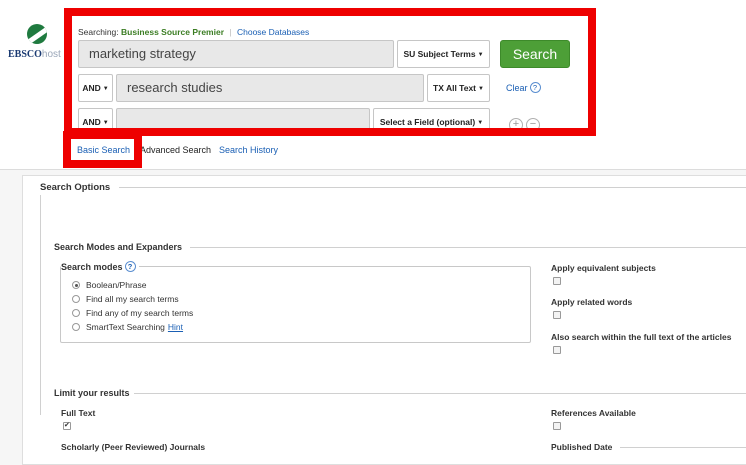 This screenshot has height=465, width=746. I want to click on related-words-checkbox, so click(557, 315).